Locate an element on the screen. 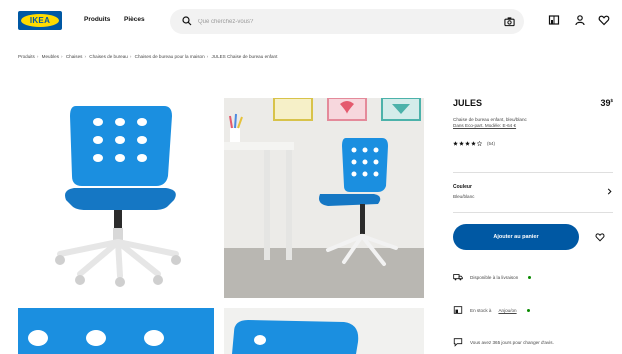 Image resolution: width=622 pixels, height=354 pixels. header: IKEA Produits Pièces is located at coordinates (311, 22).